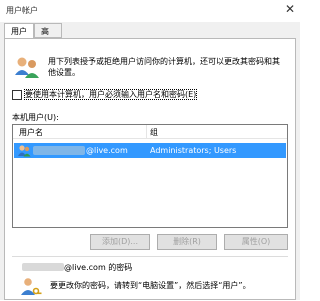  What do you see at coordinates (154, 132) in the screenshot?
I see `column-header-group: 组` at bounding box center [154, 132].